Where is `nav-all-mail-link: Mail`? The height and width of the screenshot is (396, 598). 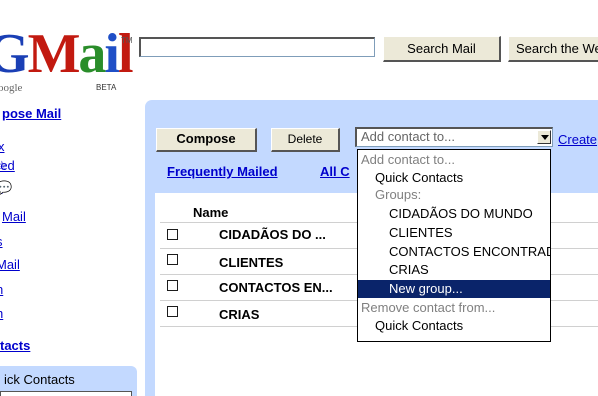
nav-all-mail-link: Mail is located at coordinates (10, 264).